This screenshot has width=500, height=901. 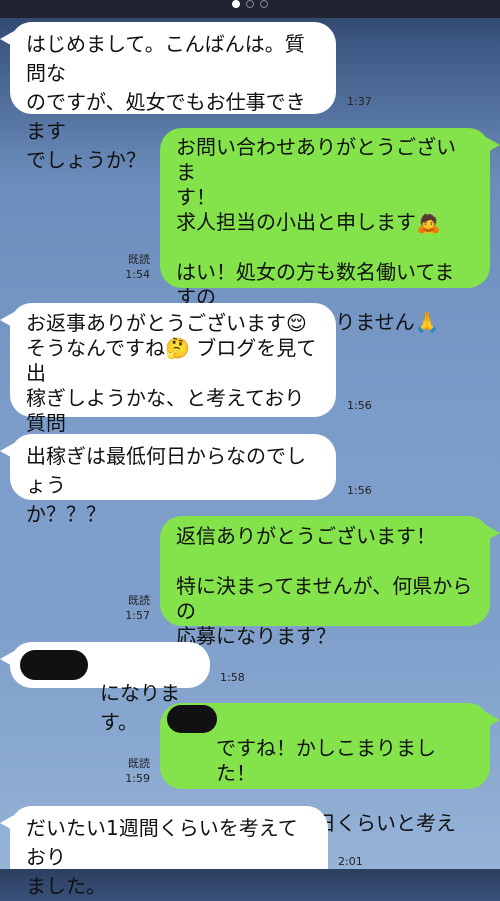 What do you see at coordinates (137, 615) in the screenshot?
I see `message-time-5: 1:57` at bounding box center [137, 615].